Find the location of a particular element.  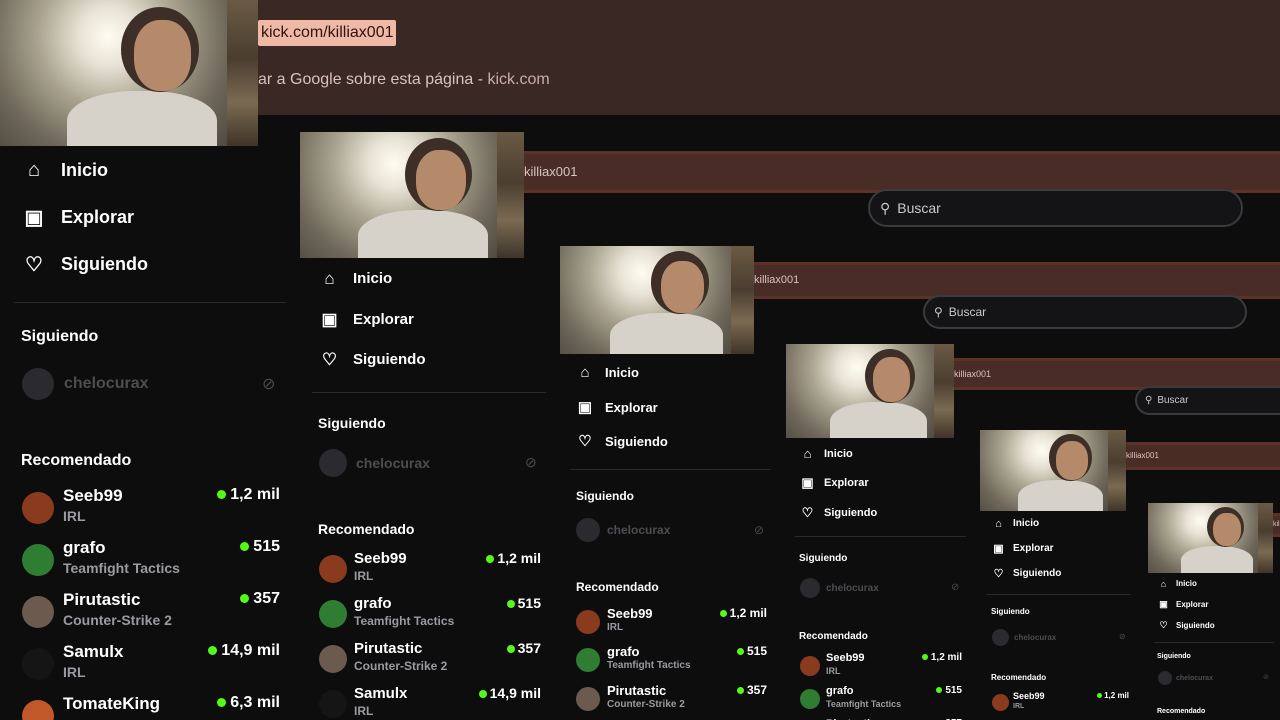

channel-name: grafo is located at coordinates (84, 547).